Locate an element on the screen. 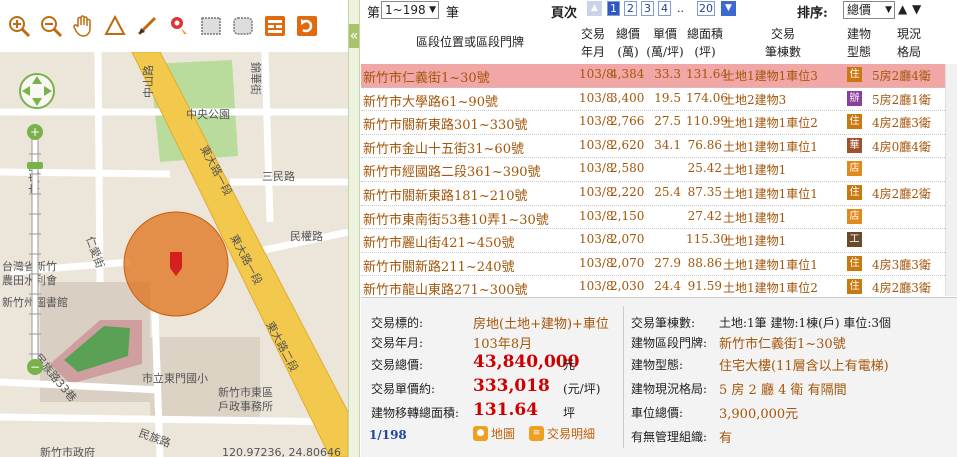 This screenshot has height=457, width=957. panel-splitter: « is located at coordinates (354, 228).